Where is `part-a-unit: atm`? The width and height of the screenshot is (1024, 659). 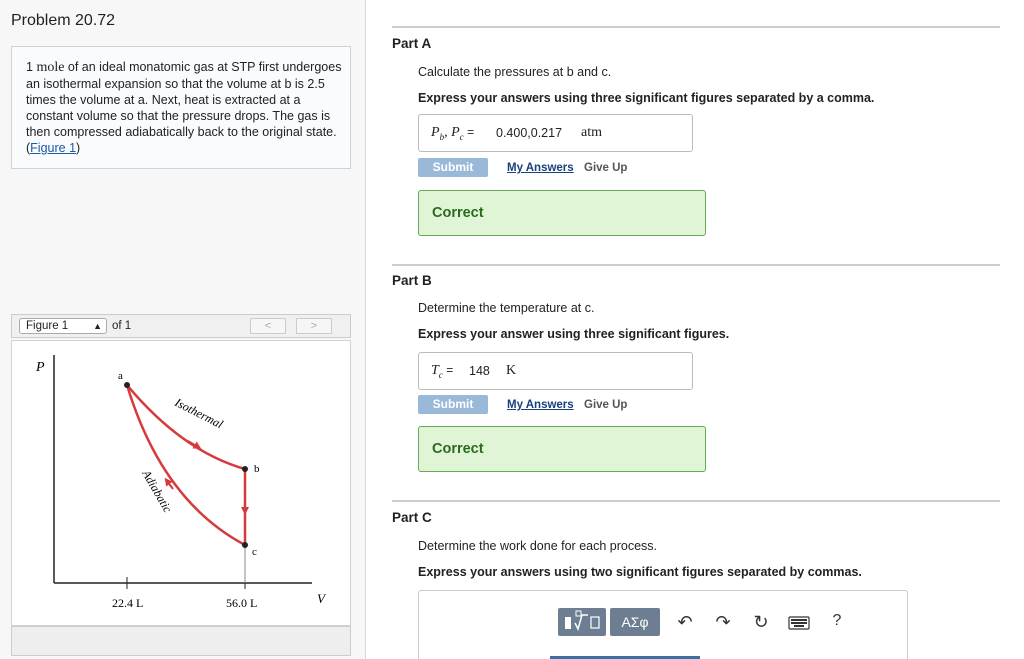 part-a-unit: atm is located at coordinates (591, 132).